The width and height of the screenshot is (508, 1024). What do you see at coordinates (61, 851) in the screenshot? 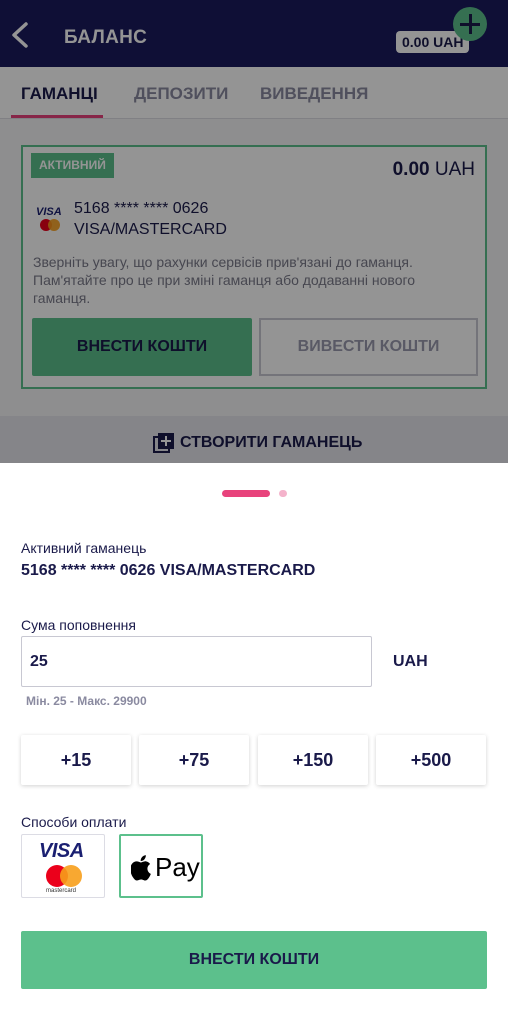
I see `visa-logo-text: VISA` at bounding box center [61, 851].